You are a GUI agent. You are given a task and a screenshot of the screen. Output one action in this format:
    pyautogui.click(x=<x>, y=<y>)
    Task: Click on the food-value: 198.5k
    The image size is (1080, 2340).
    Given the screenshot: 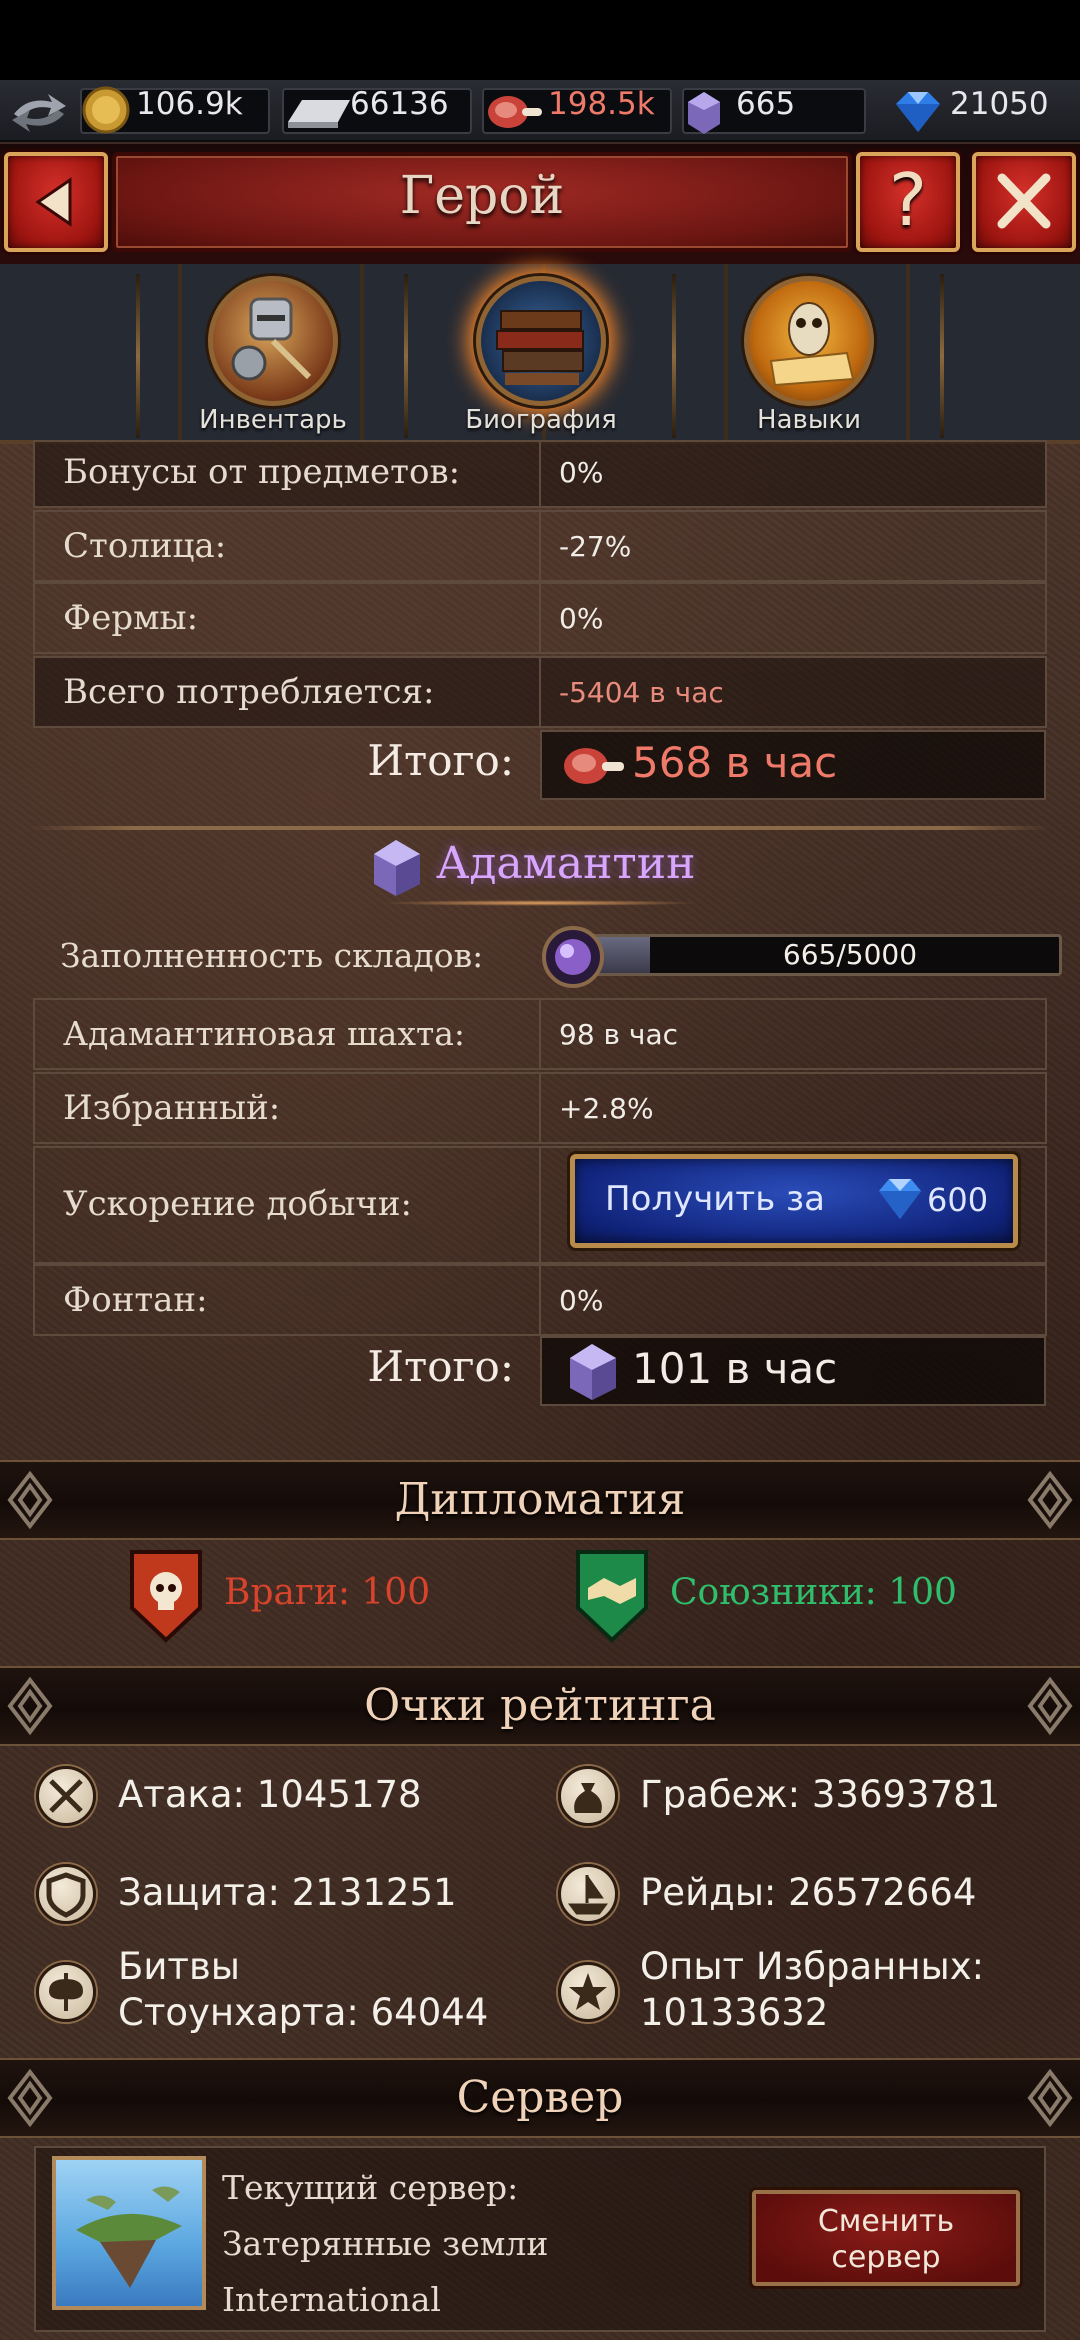 What is the action you would take?
    pyautogui.click(x=601, y=104)
    